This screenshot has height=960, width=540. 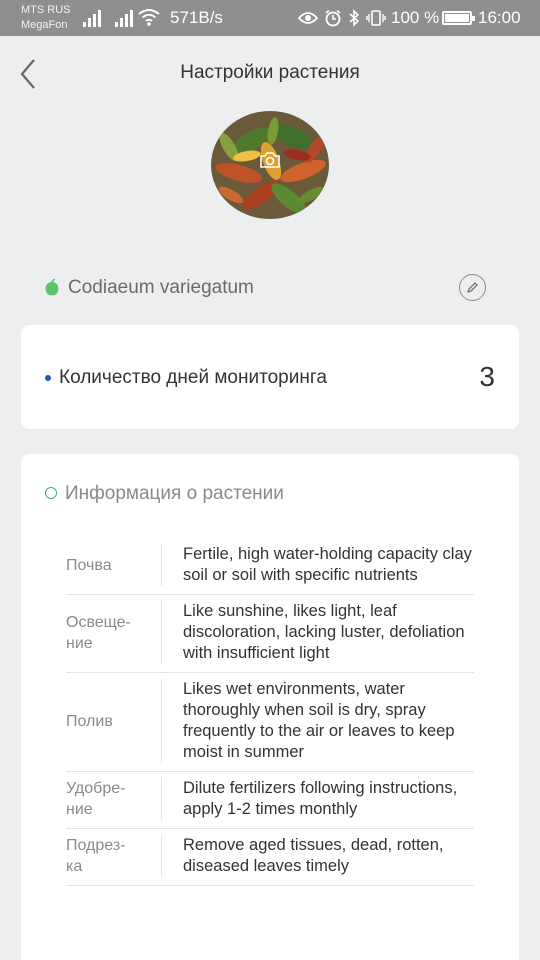 What do you see at coordinates (96, 856) in the screenshot?
I see `care-label-pruning: Подрез- ка` at bounding box center [96, 856].